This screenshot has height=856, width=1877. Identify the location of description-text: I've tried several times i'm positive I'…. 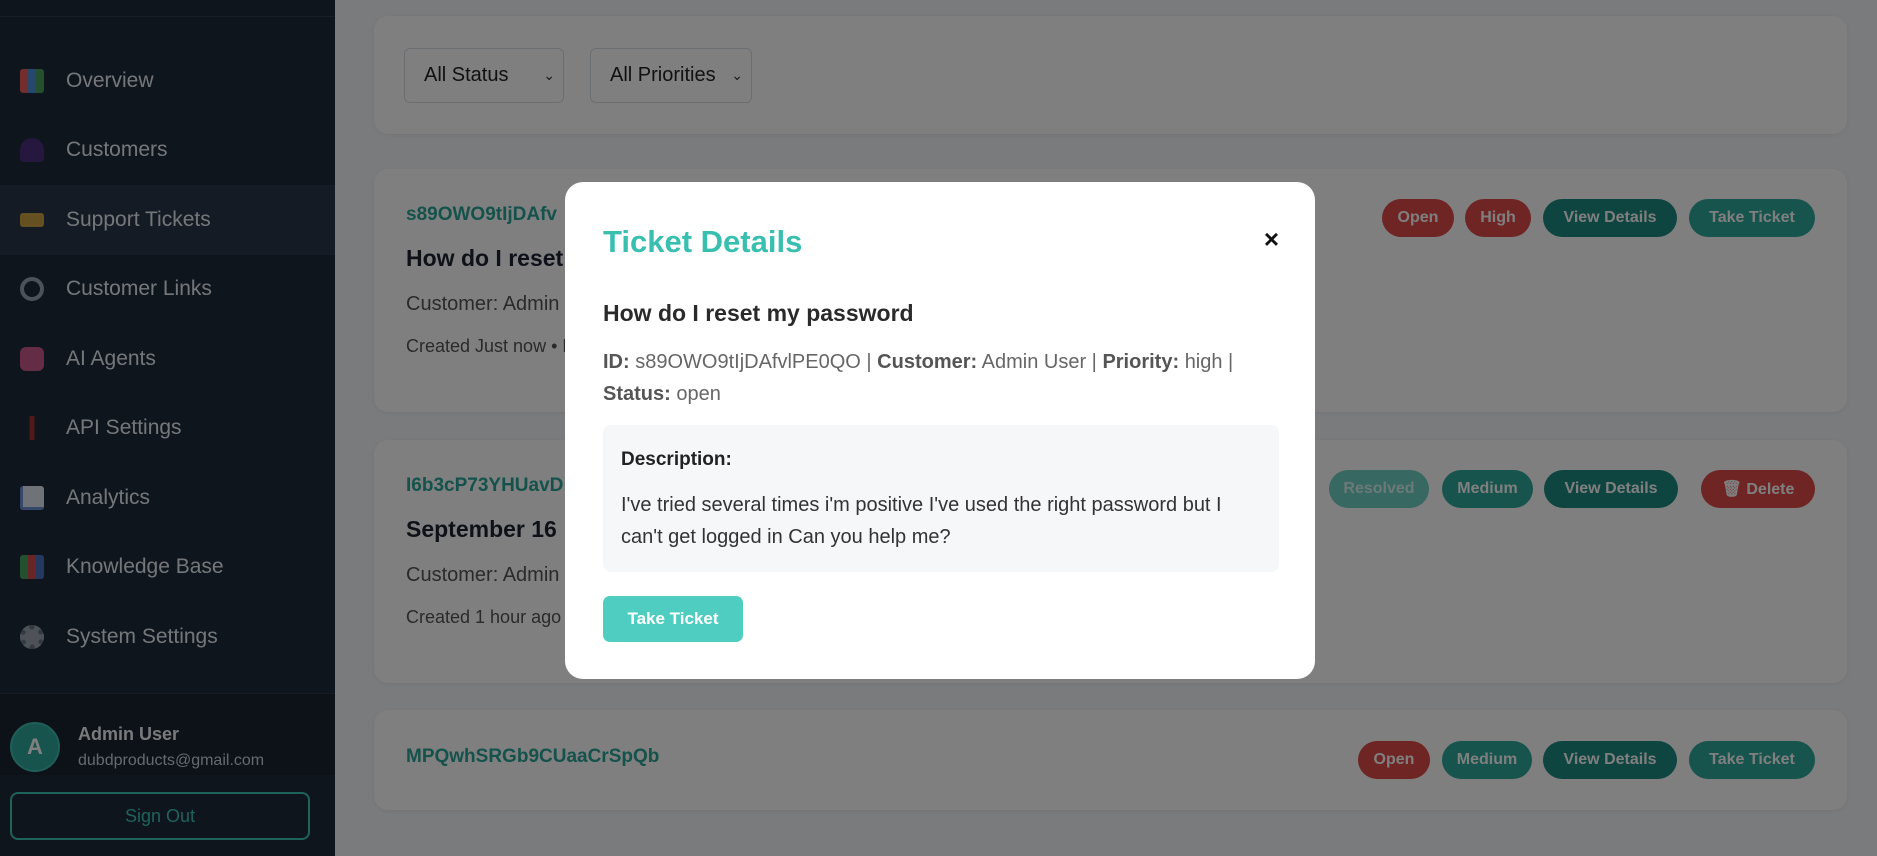
(921, 521).